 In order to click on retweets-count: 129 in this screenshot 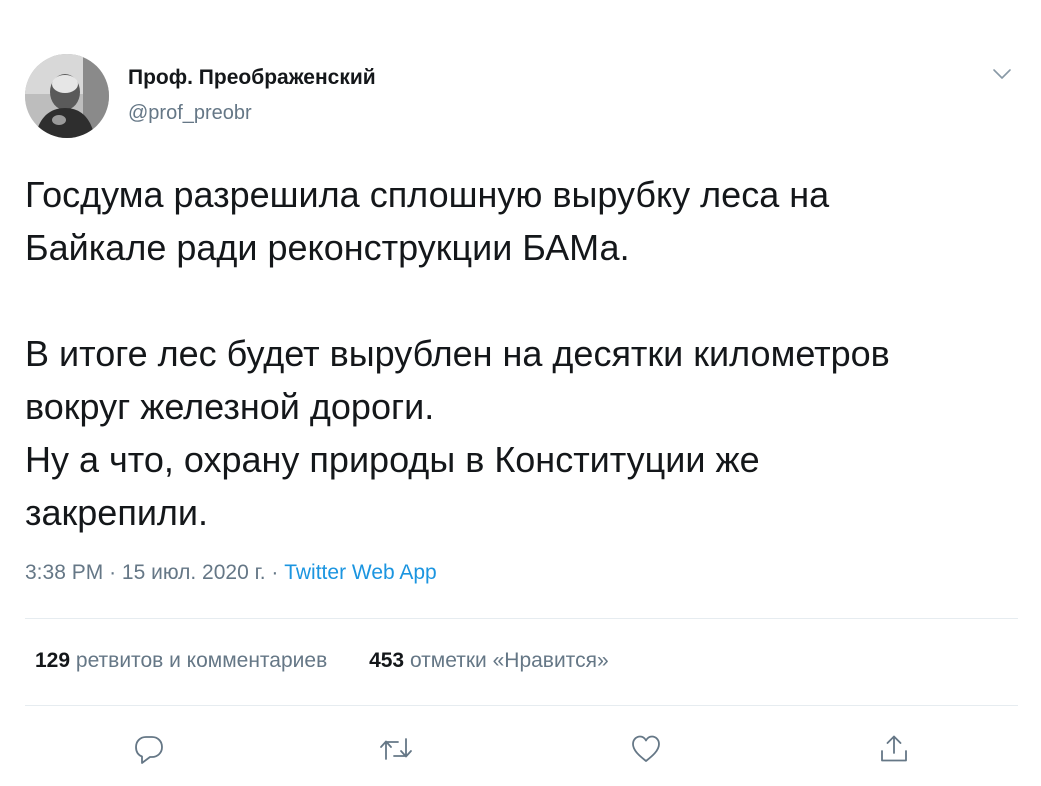, I will do `click(53, 660)`.